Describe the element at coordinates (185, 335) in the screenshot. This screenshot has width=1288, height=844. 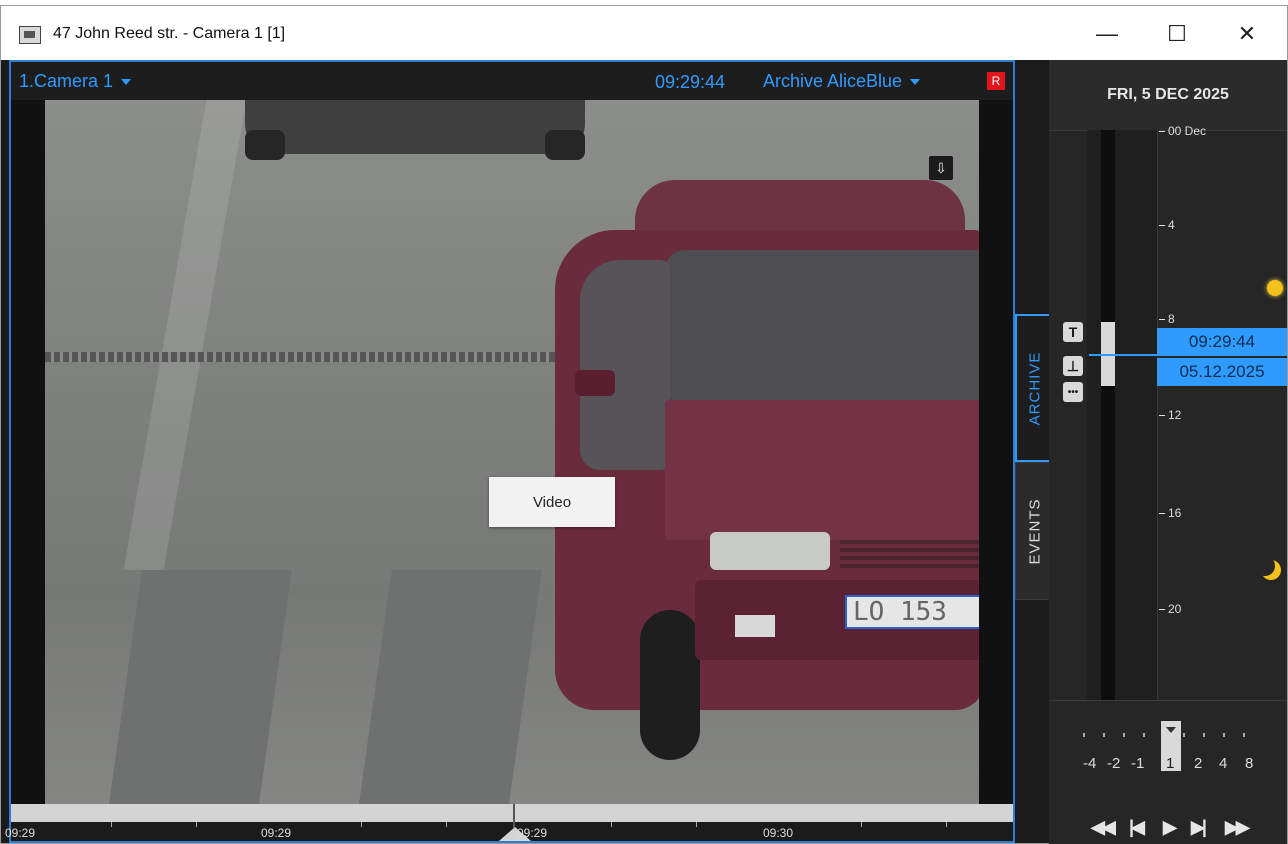
I see `road-marking` at that location.